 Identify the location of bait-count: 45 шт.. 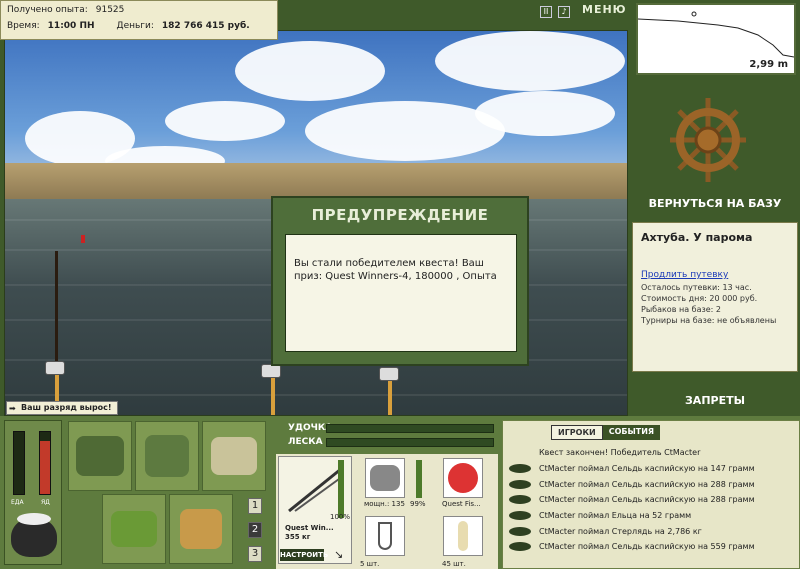
(454, 564).